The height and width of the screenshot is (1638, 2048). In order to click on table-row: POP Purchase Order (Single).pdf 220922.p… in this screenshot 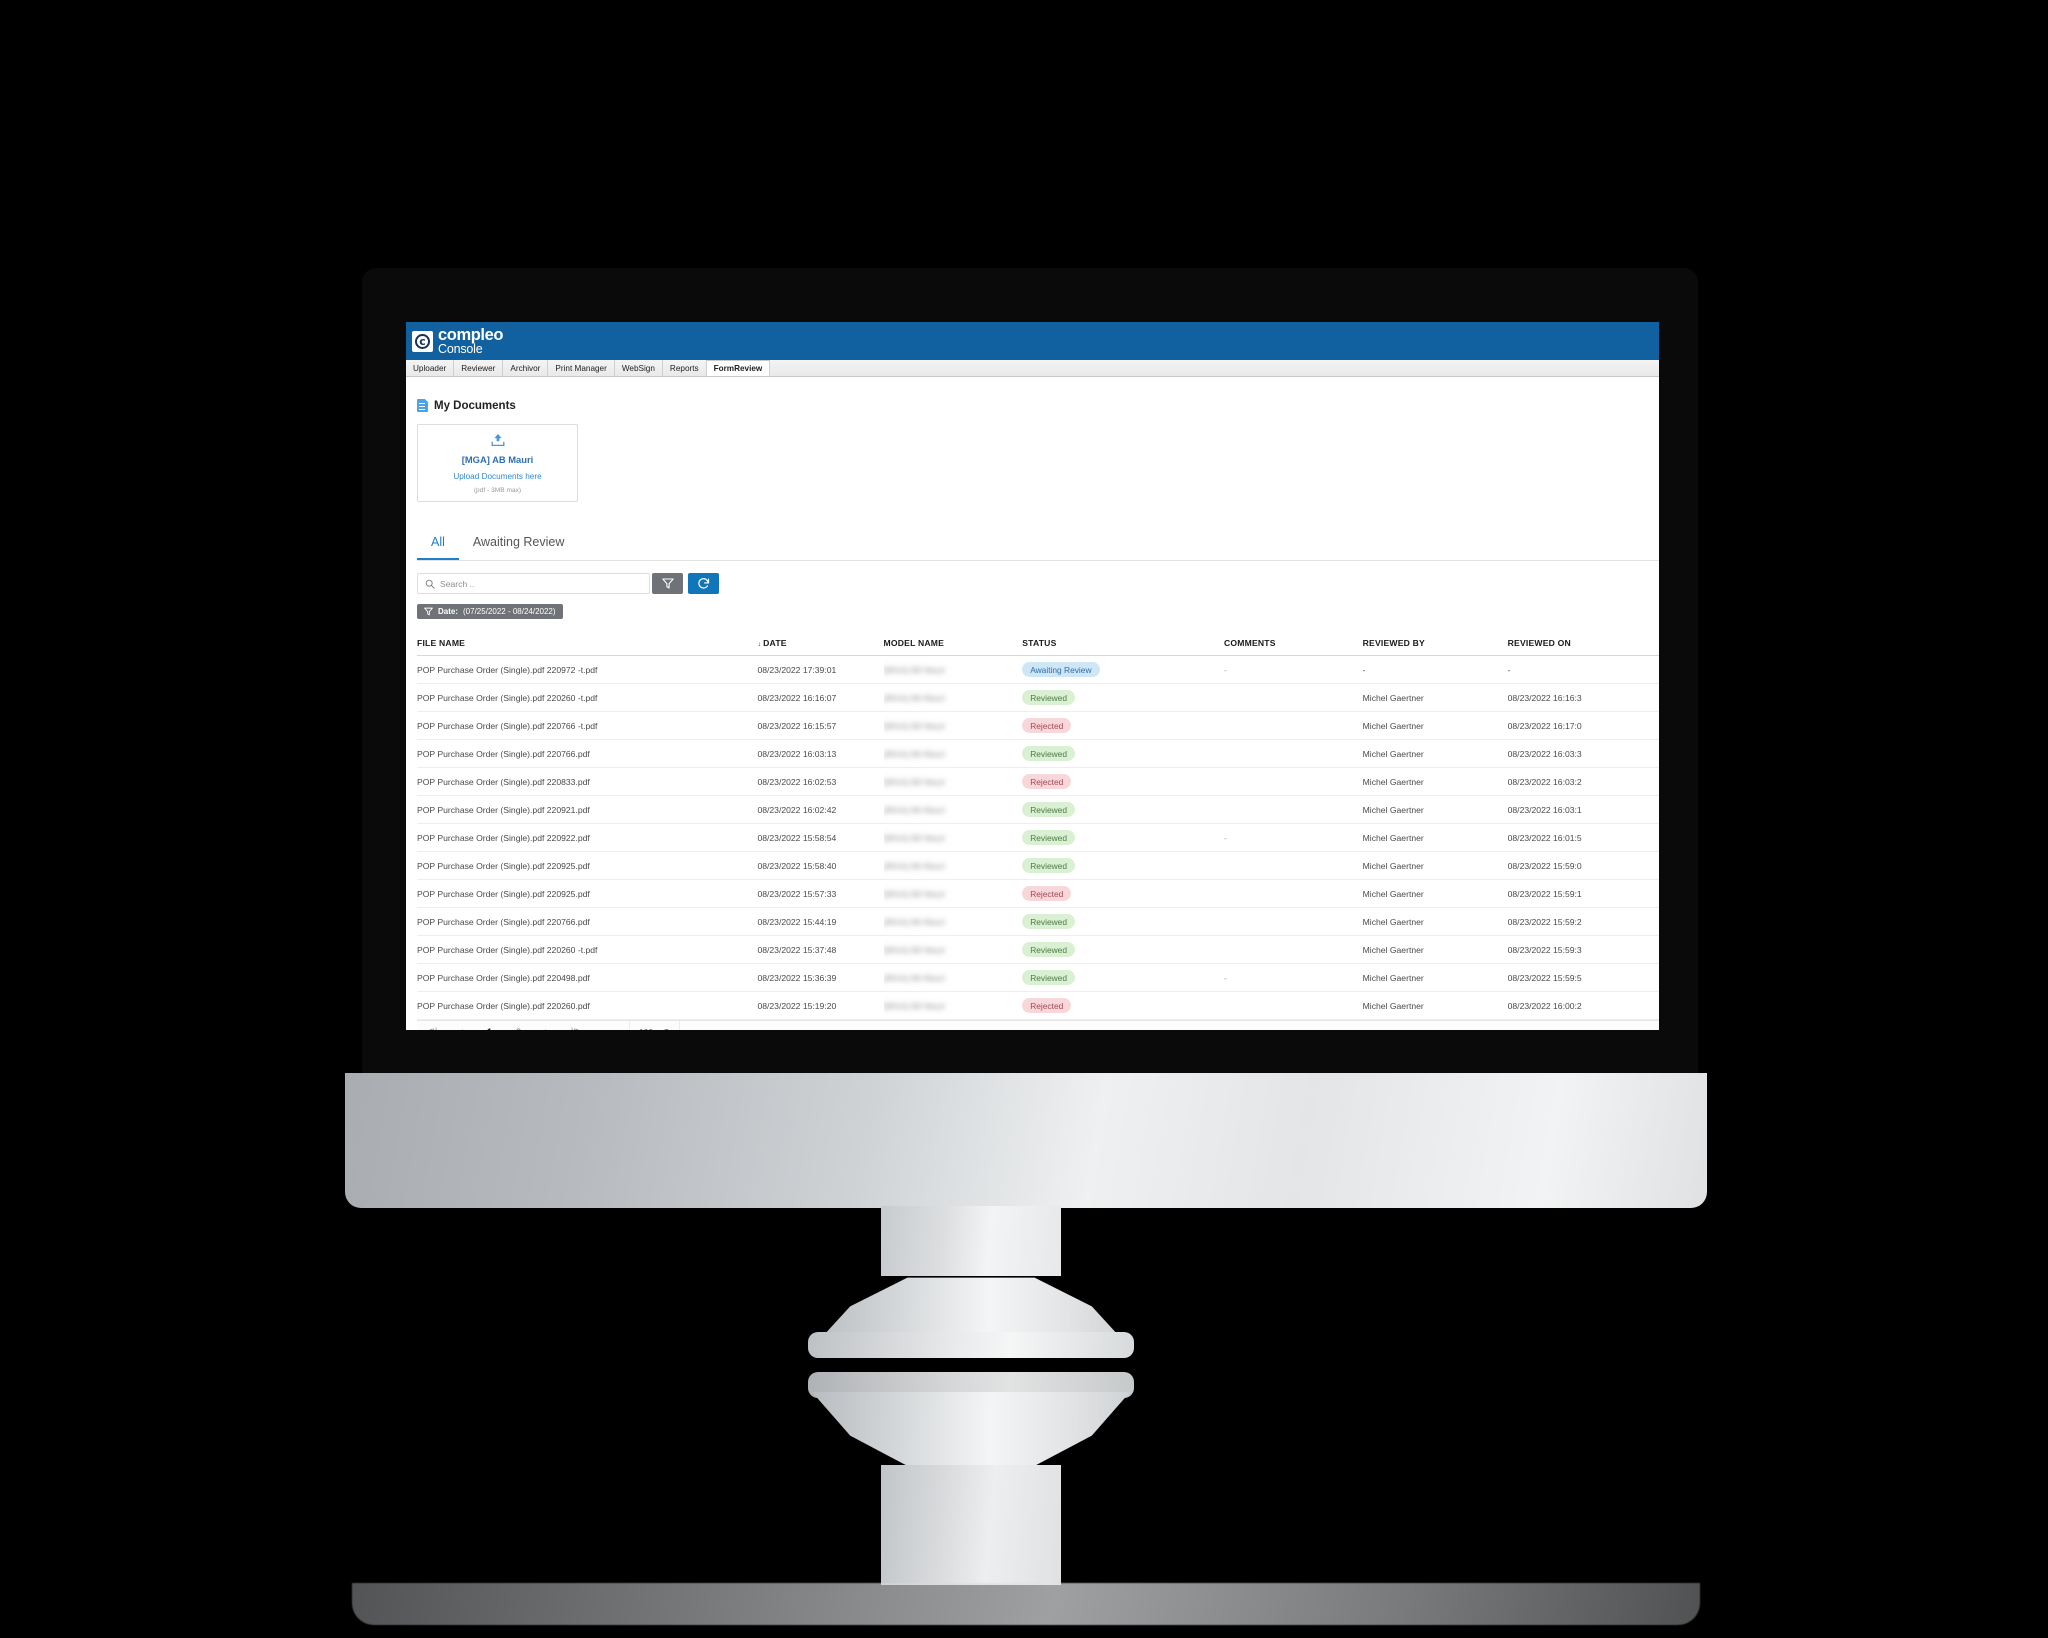, I will do `click(1038, 837)`.